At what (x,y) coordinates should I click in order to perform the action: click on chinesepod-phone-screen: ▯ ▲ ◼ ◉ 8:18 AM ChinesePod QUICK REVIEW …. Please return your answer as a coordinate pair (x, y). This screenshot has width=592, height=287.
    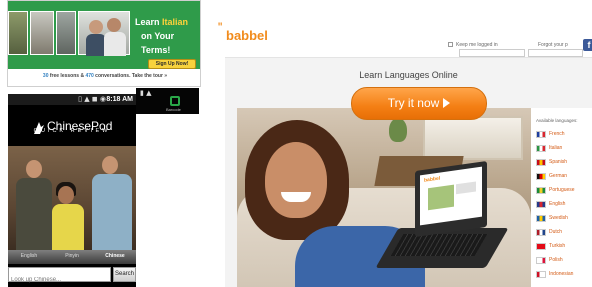
    Looking at the image, I should click on (72, 190).